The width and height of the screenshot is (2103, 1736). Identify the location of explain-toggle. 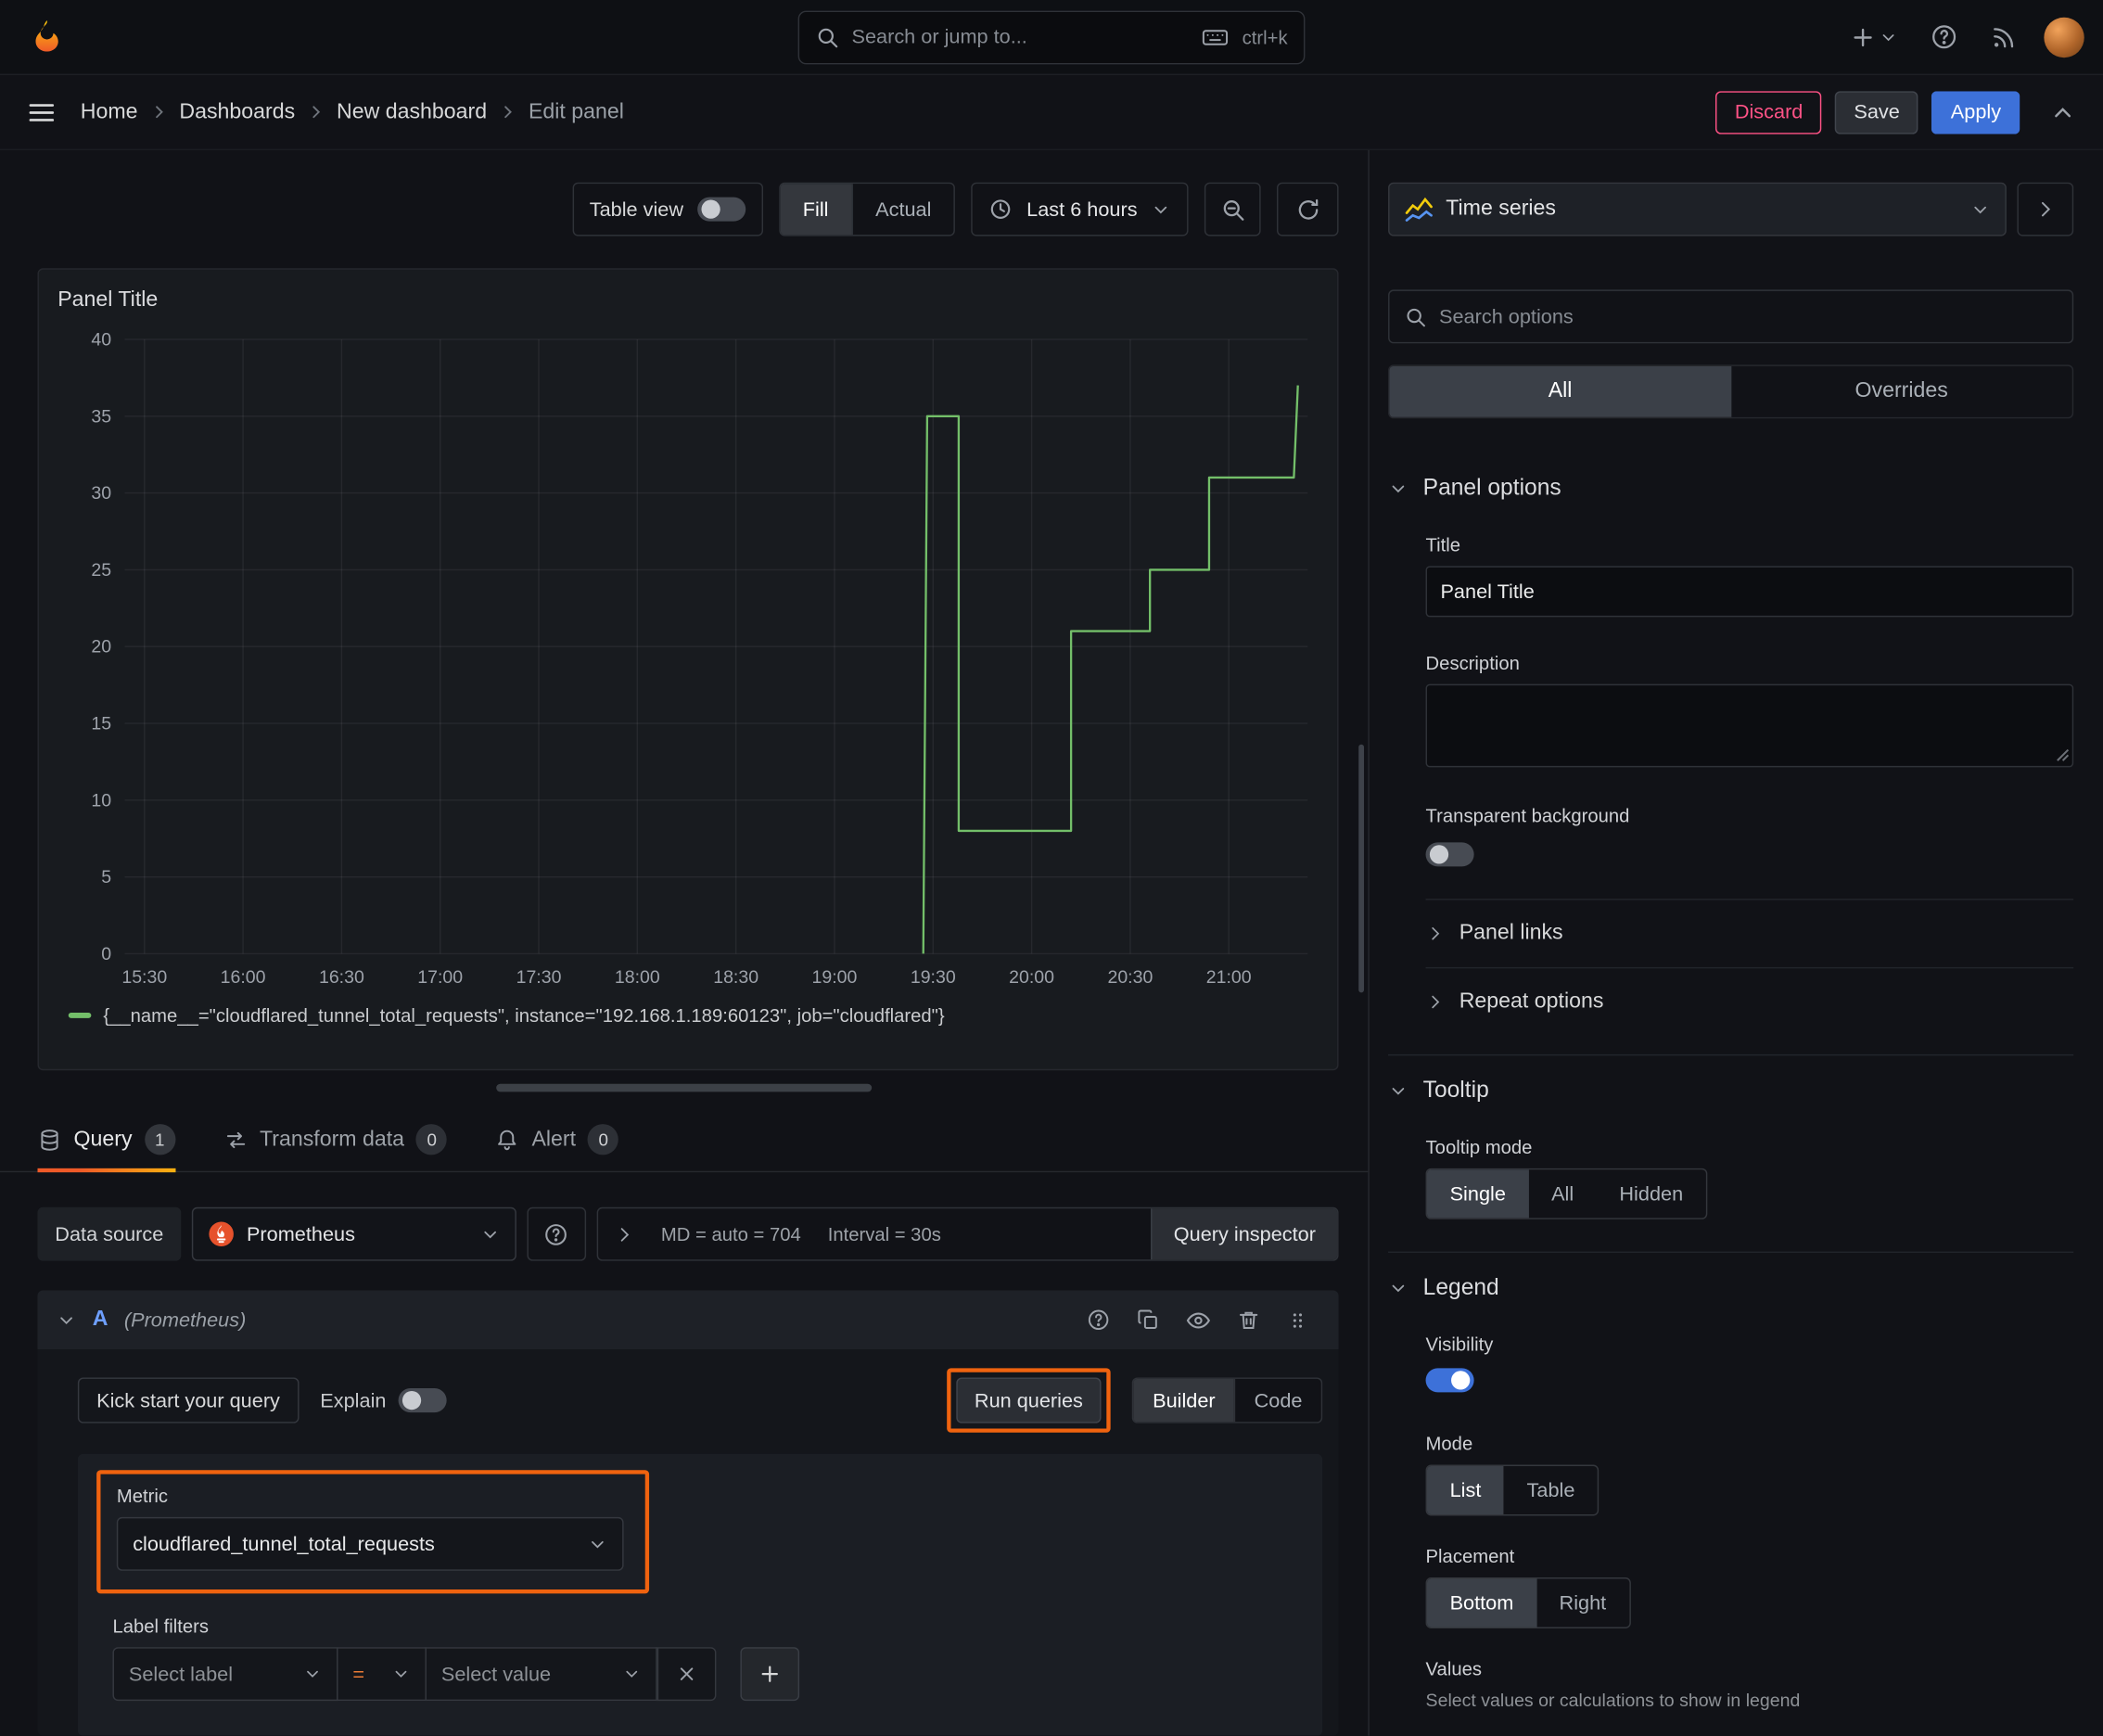
(422, 1400).